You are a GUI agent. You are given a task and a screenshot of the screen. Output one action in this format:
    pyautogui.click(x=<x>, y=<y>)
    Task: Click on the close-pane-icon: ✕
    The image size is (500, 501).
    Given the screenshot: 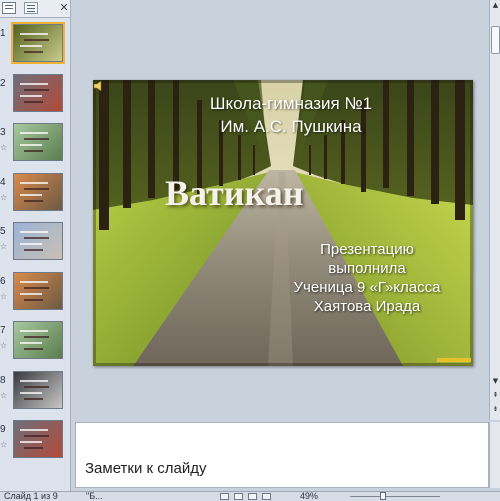 What is the action you would take?
    pyautogui.click(x=64, y=8)
    